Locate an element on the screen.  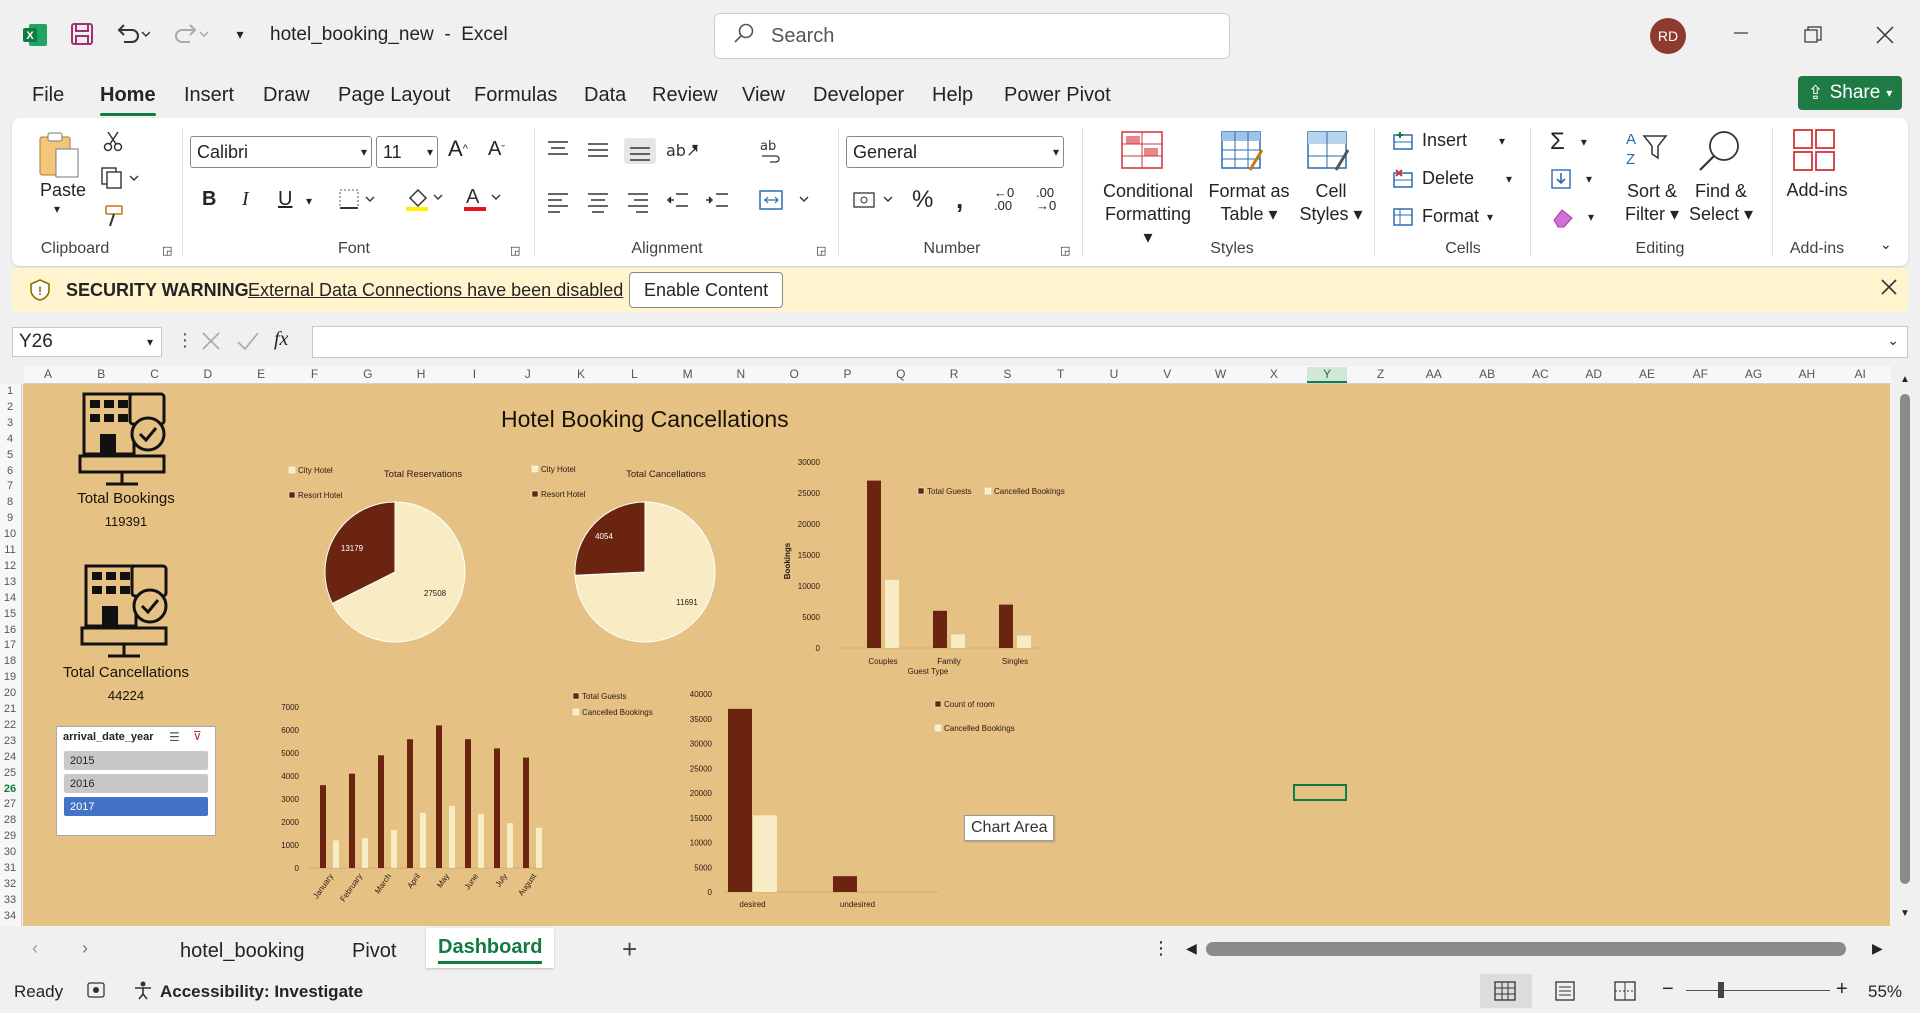
row-header-11: 11 is located at coordinates (10, 550).